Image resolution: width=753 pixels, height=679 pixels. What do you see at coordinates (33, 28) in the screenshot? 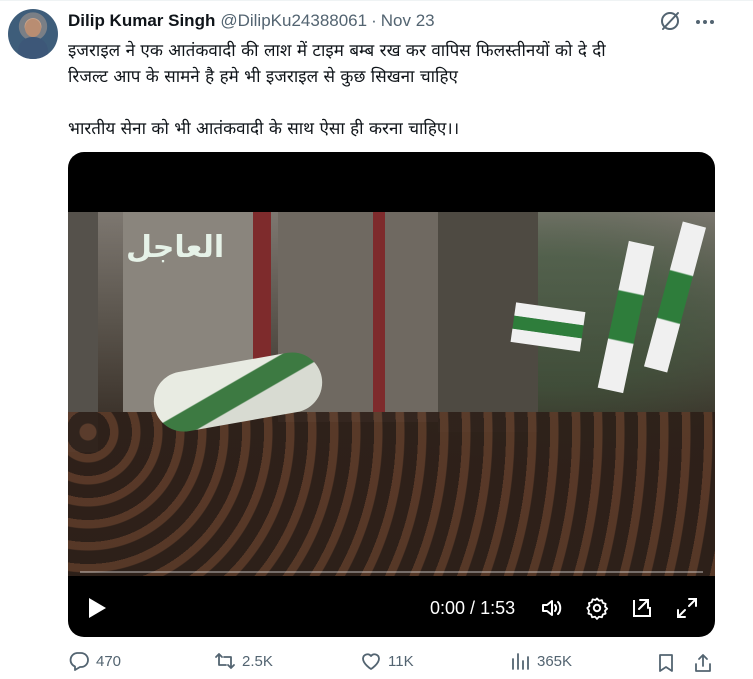
I see `avatar-head-shape` at bounding box center [33, 28].